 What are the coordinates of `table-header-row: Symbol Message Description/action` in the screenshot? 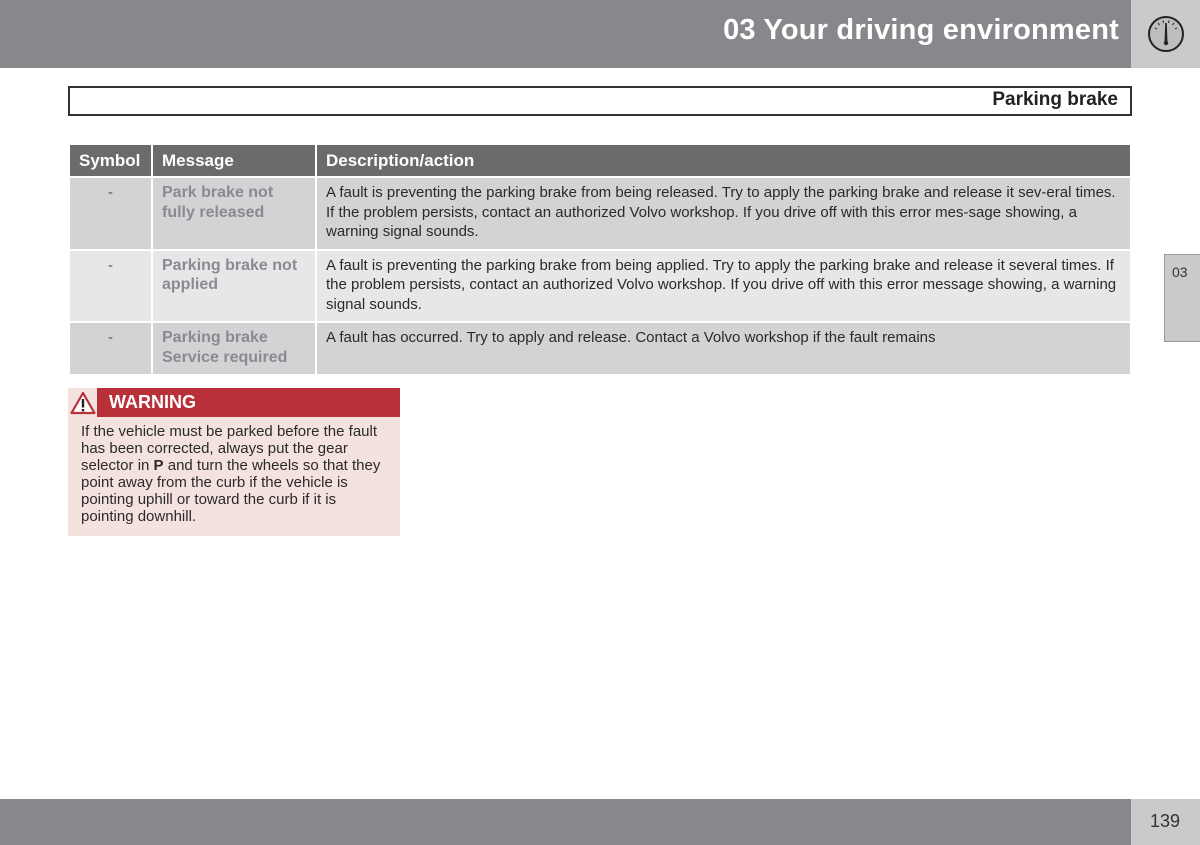 It's located at (600, 160).